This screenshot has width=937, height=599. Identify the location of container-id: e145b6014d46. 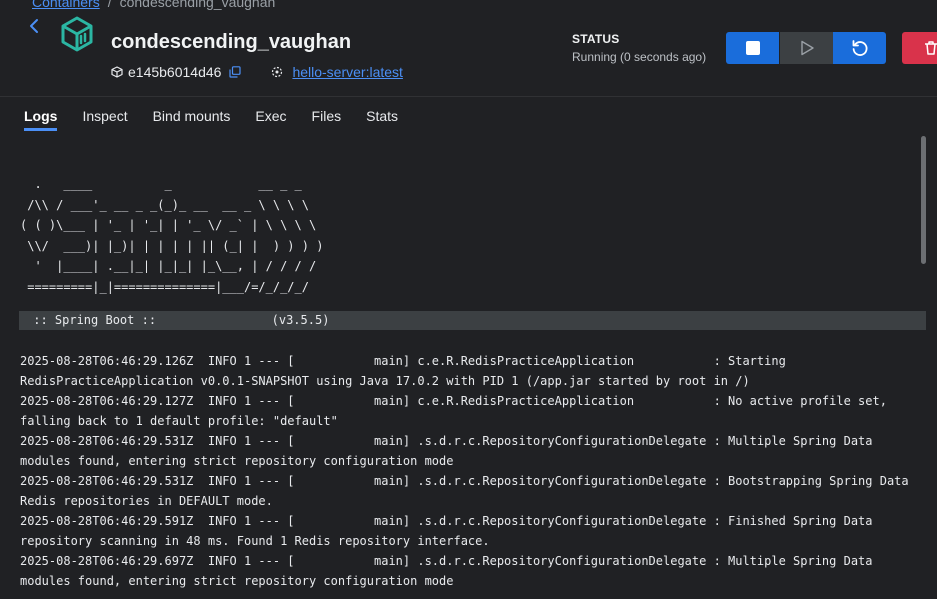
(175, 72).